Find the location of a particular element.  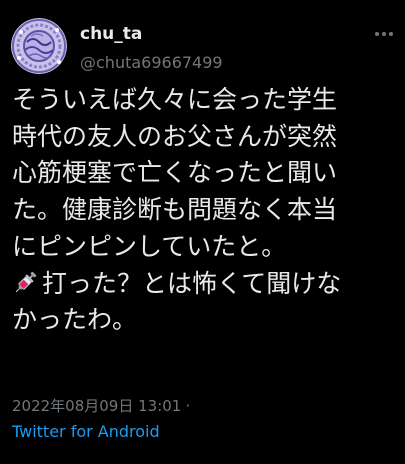

author-handle: @chuta69667499 is located at coordinates (151, 62).